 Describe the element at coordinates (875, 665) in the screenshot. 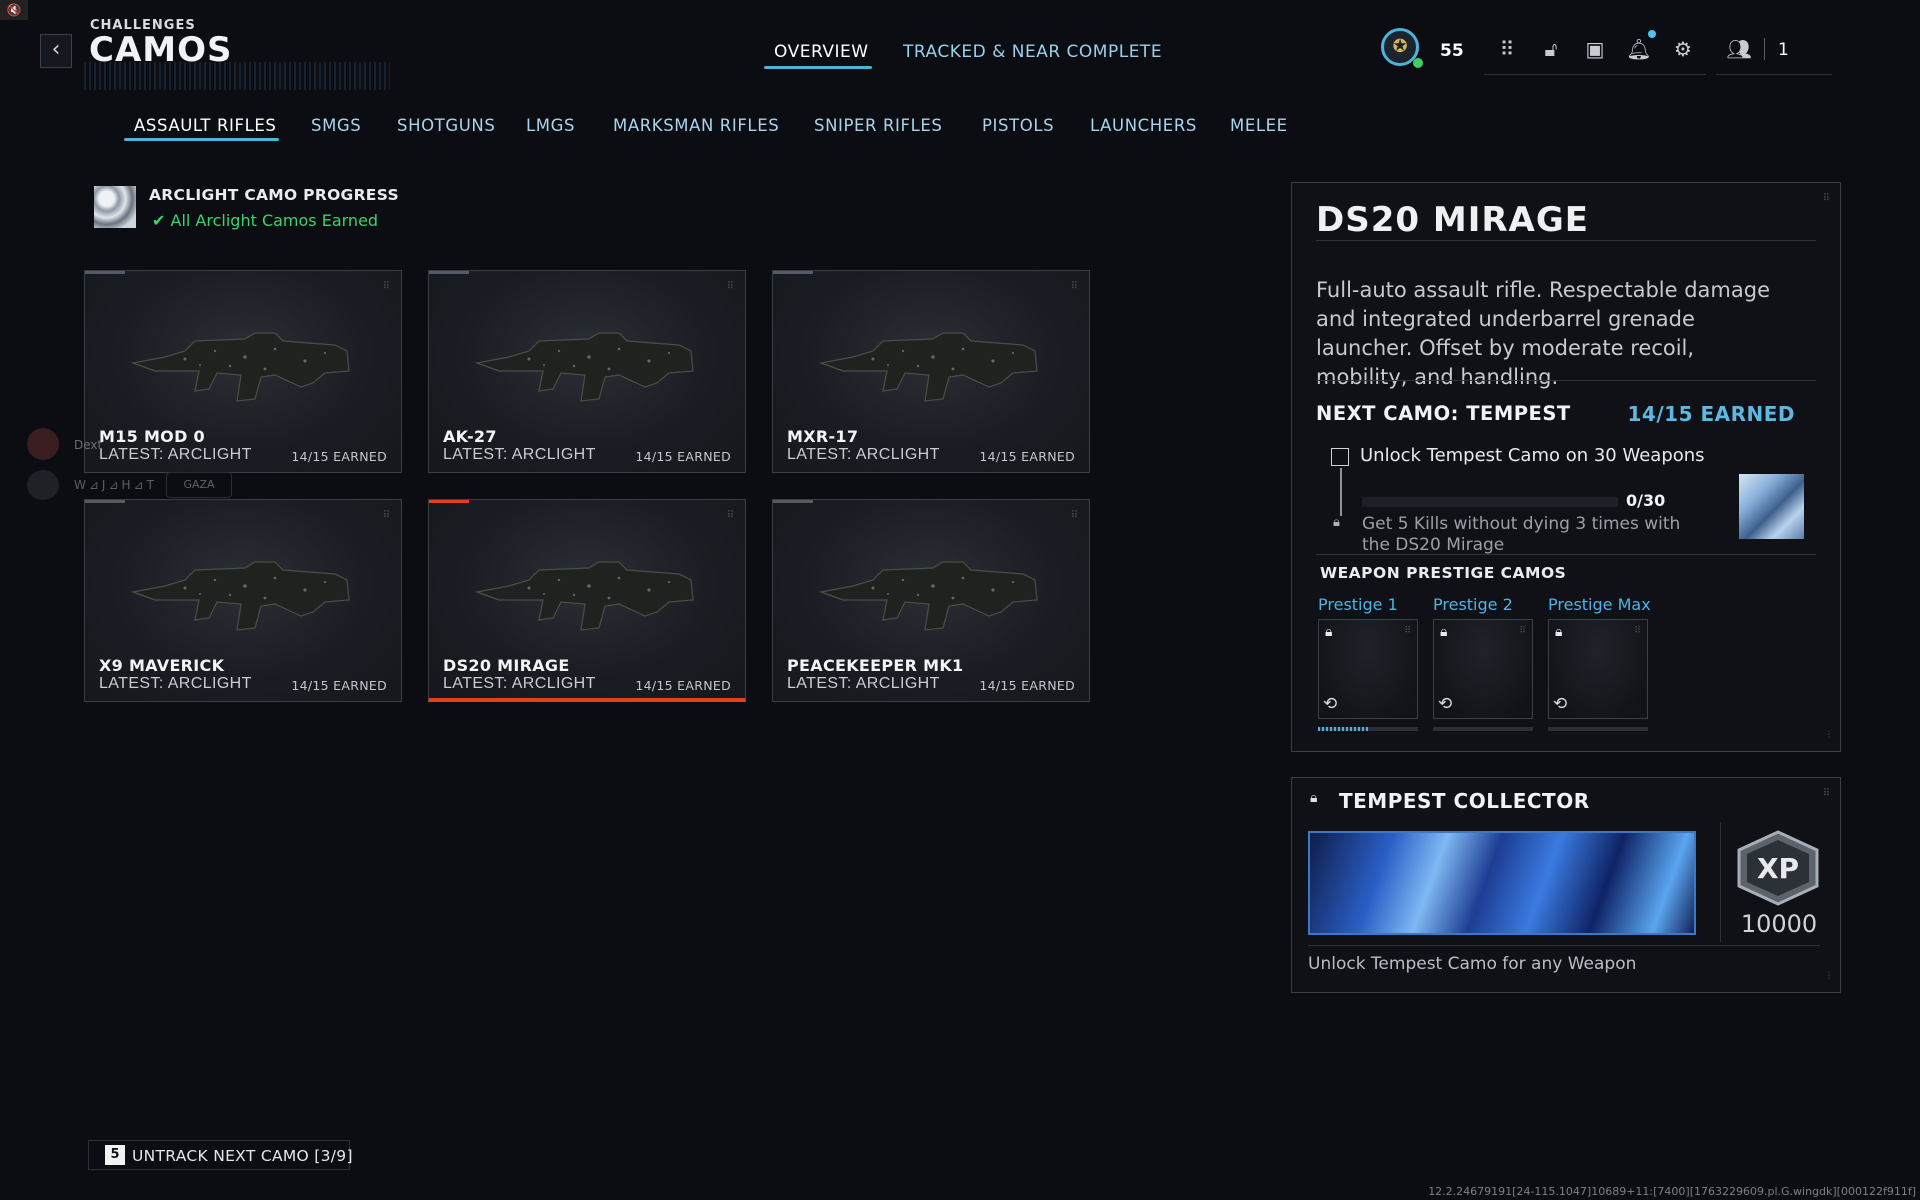

I see `weapon-name: PEACEKEEPER MK1` at that location.